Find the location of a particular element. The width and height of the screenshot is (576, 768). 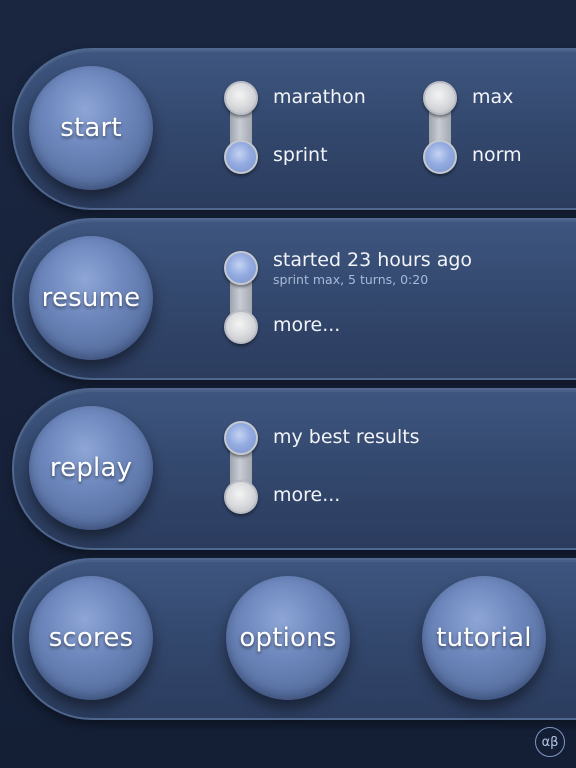

sprint-option-knob is located at coordinates (241, 157).